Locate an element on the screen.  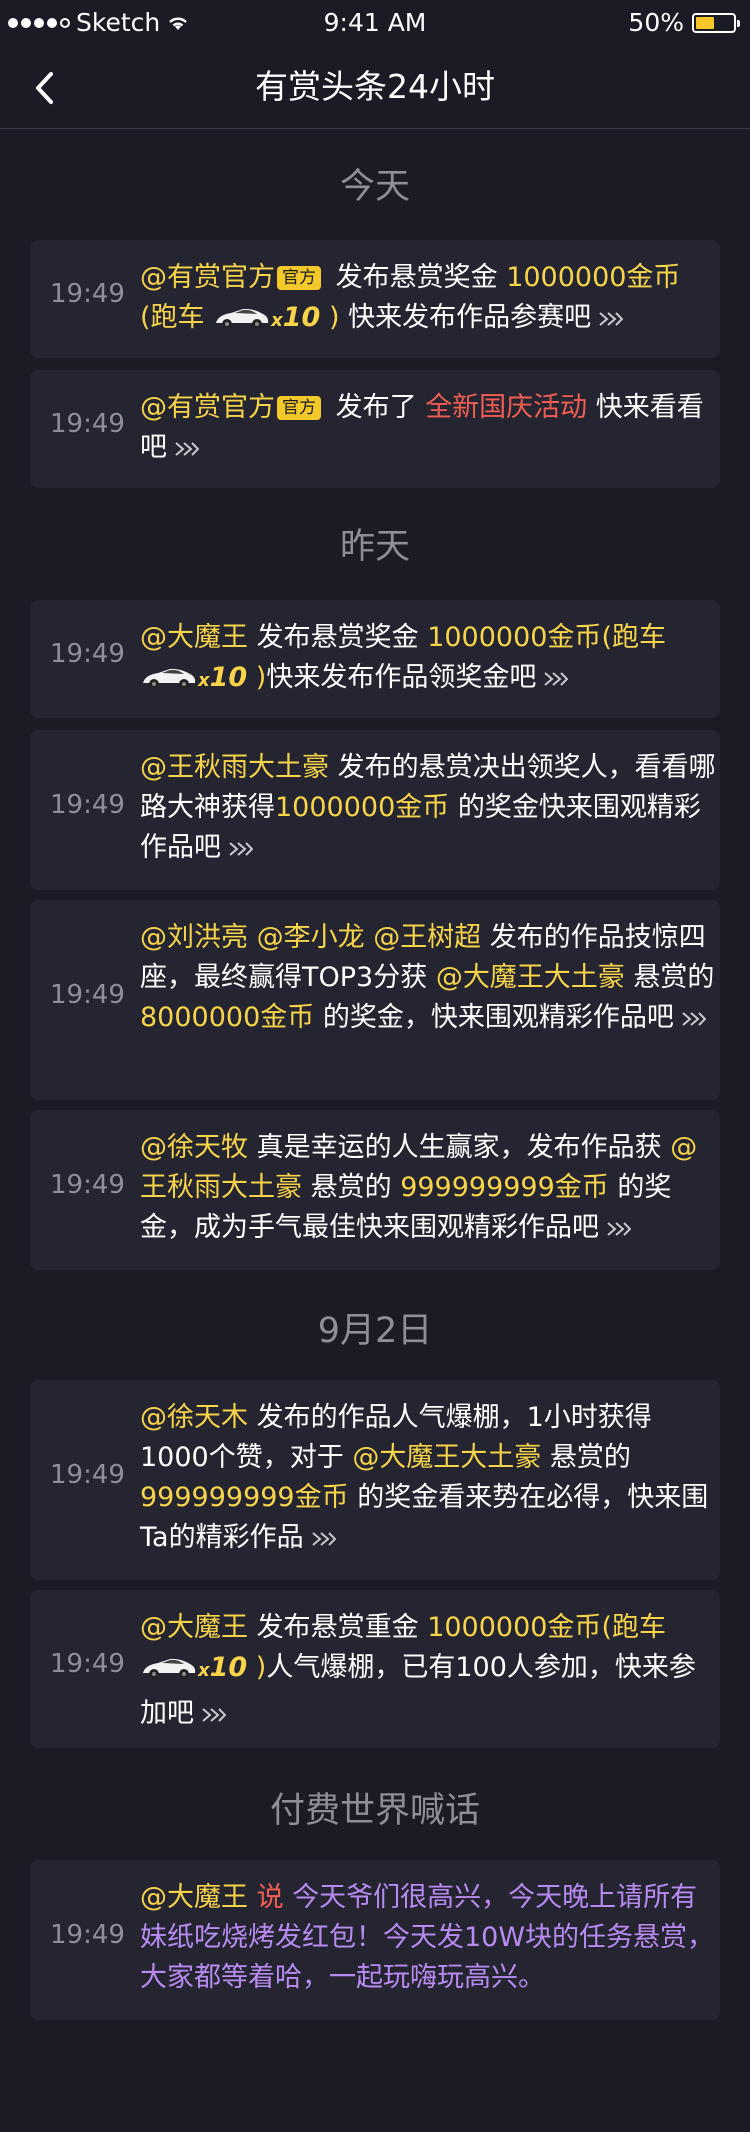
status-right: 50% is located at coordinates (684, 22).